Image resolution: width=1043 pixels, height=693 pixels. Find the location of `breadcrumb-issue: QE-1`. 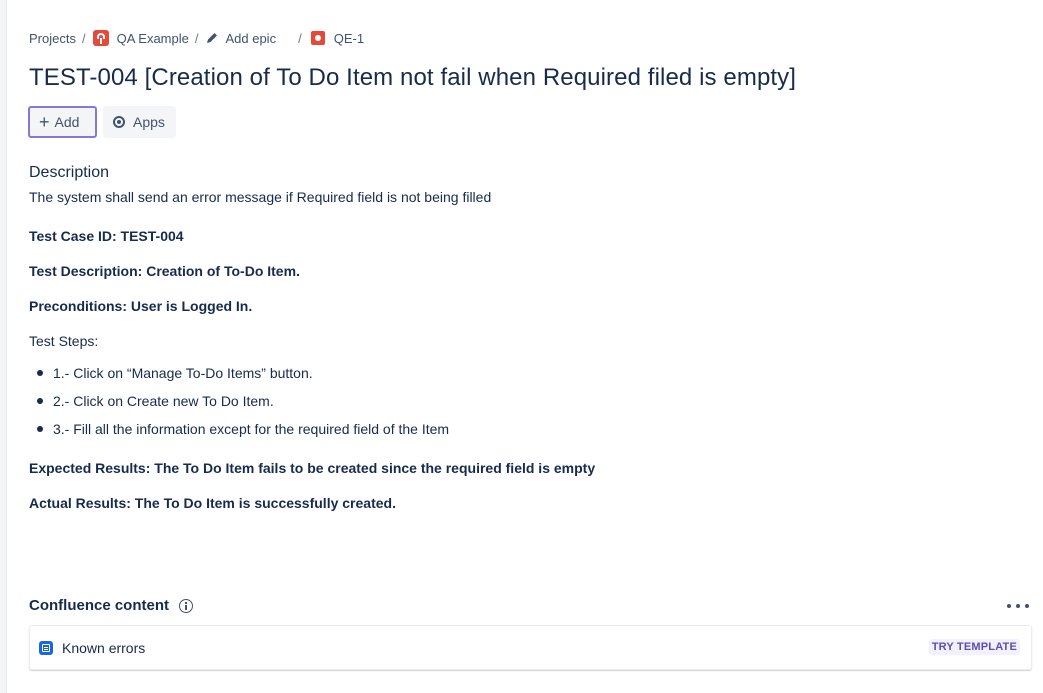

breadcrumb-issue: QE-1 is located at coordinates (337, 38).